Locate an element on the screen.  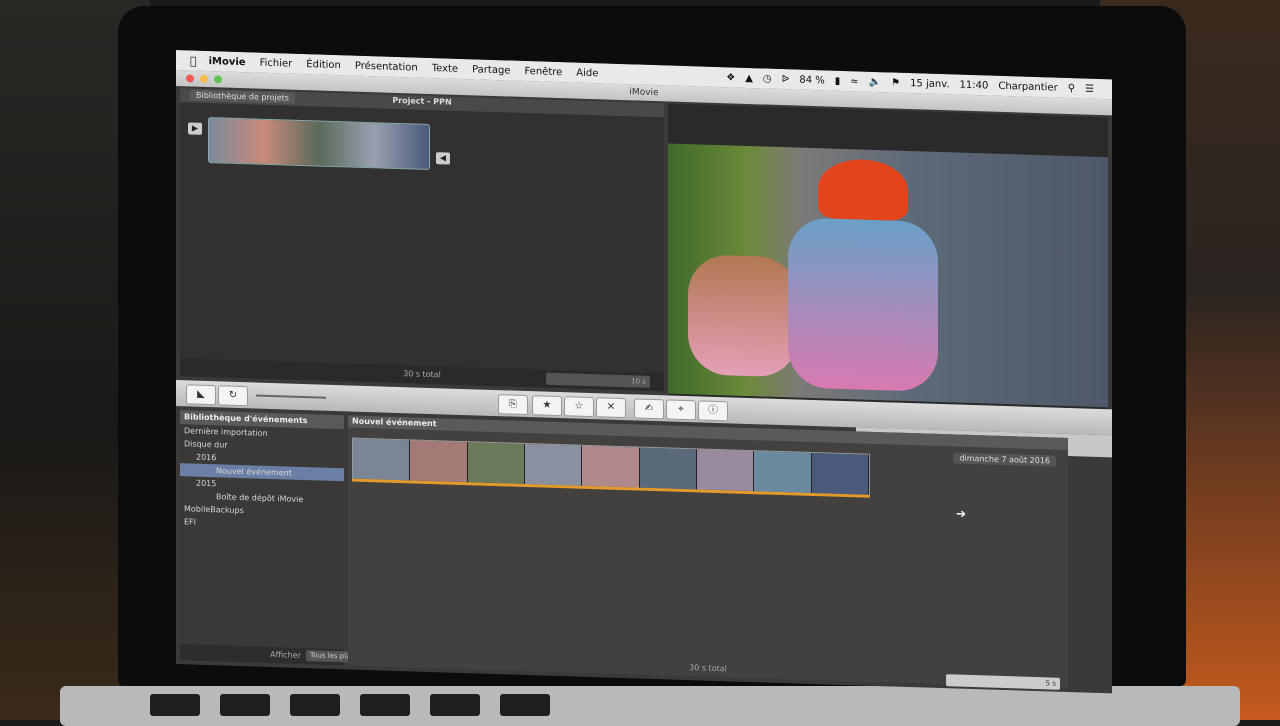
menu-fichier: Fichier is located at coordinates (276, 63).